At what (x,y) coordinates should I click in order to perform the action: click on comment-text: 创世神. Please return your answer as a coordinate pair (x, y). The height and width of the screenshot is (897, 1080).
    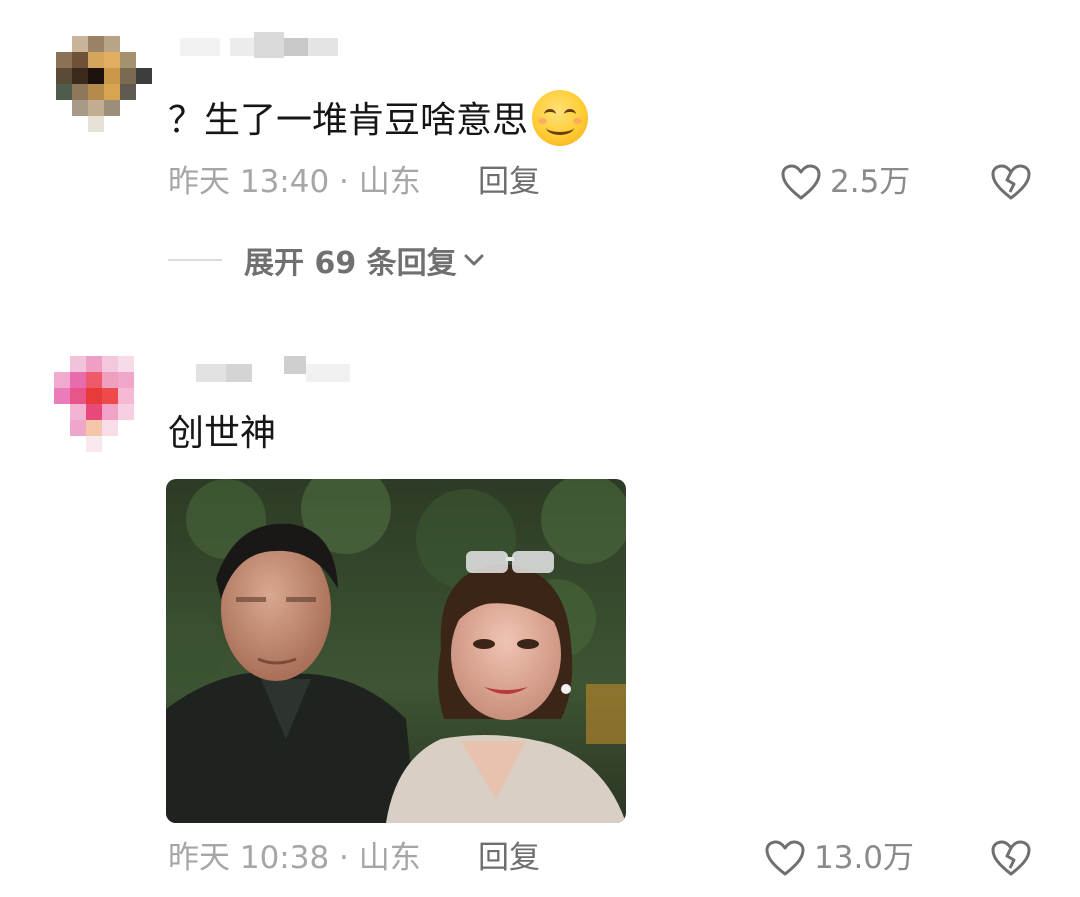
    Looking at the image, I should click on (222, 433).